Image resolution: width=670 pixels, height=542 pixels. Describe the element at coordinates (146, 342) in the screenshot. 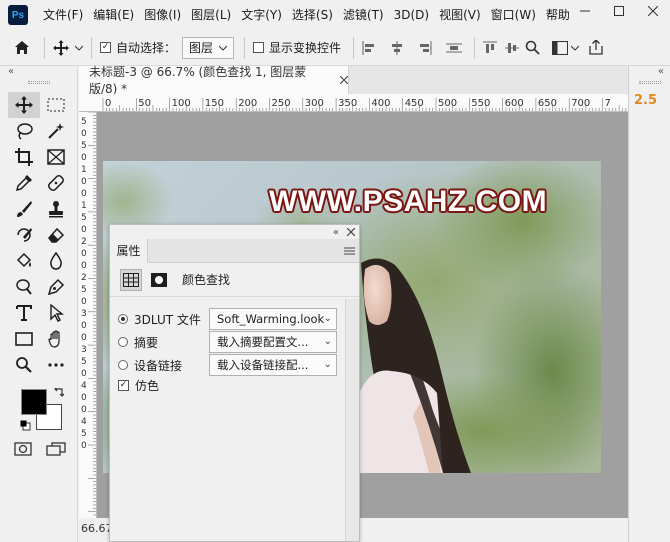

I see `abstract-label: 摘要` at that location.